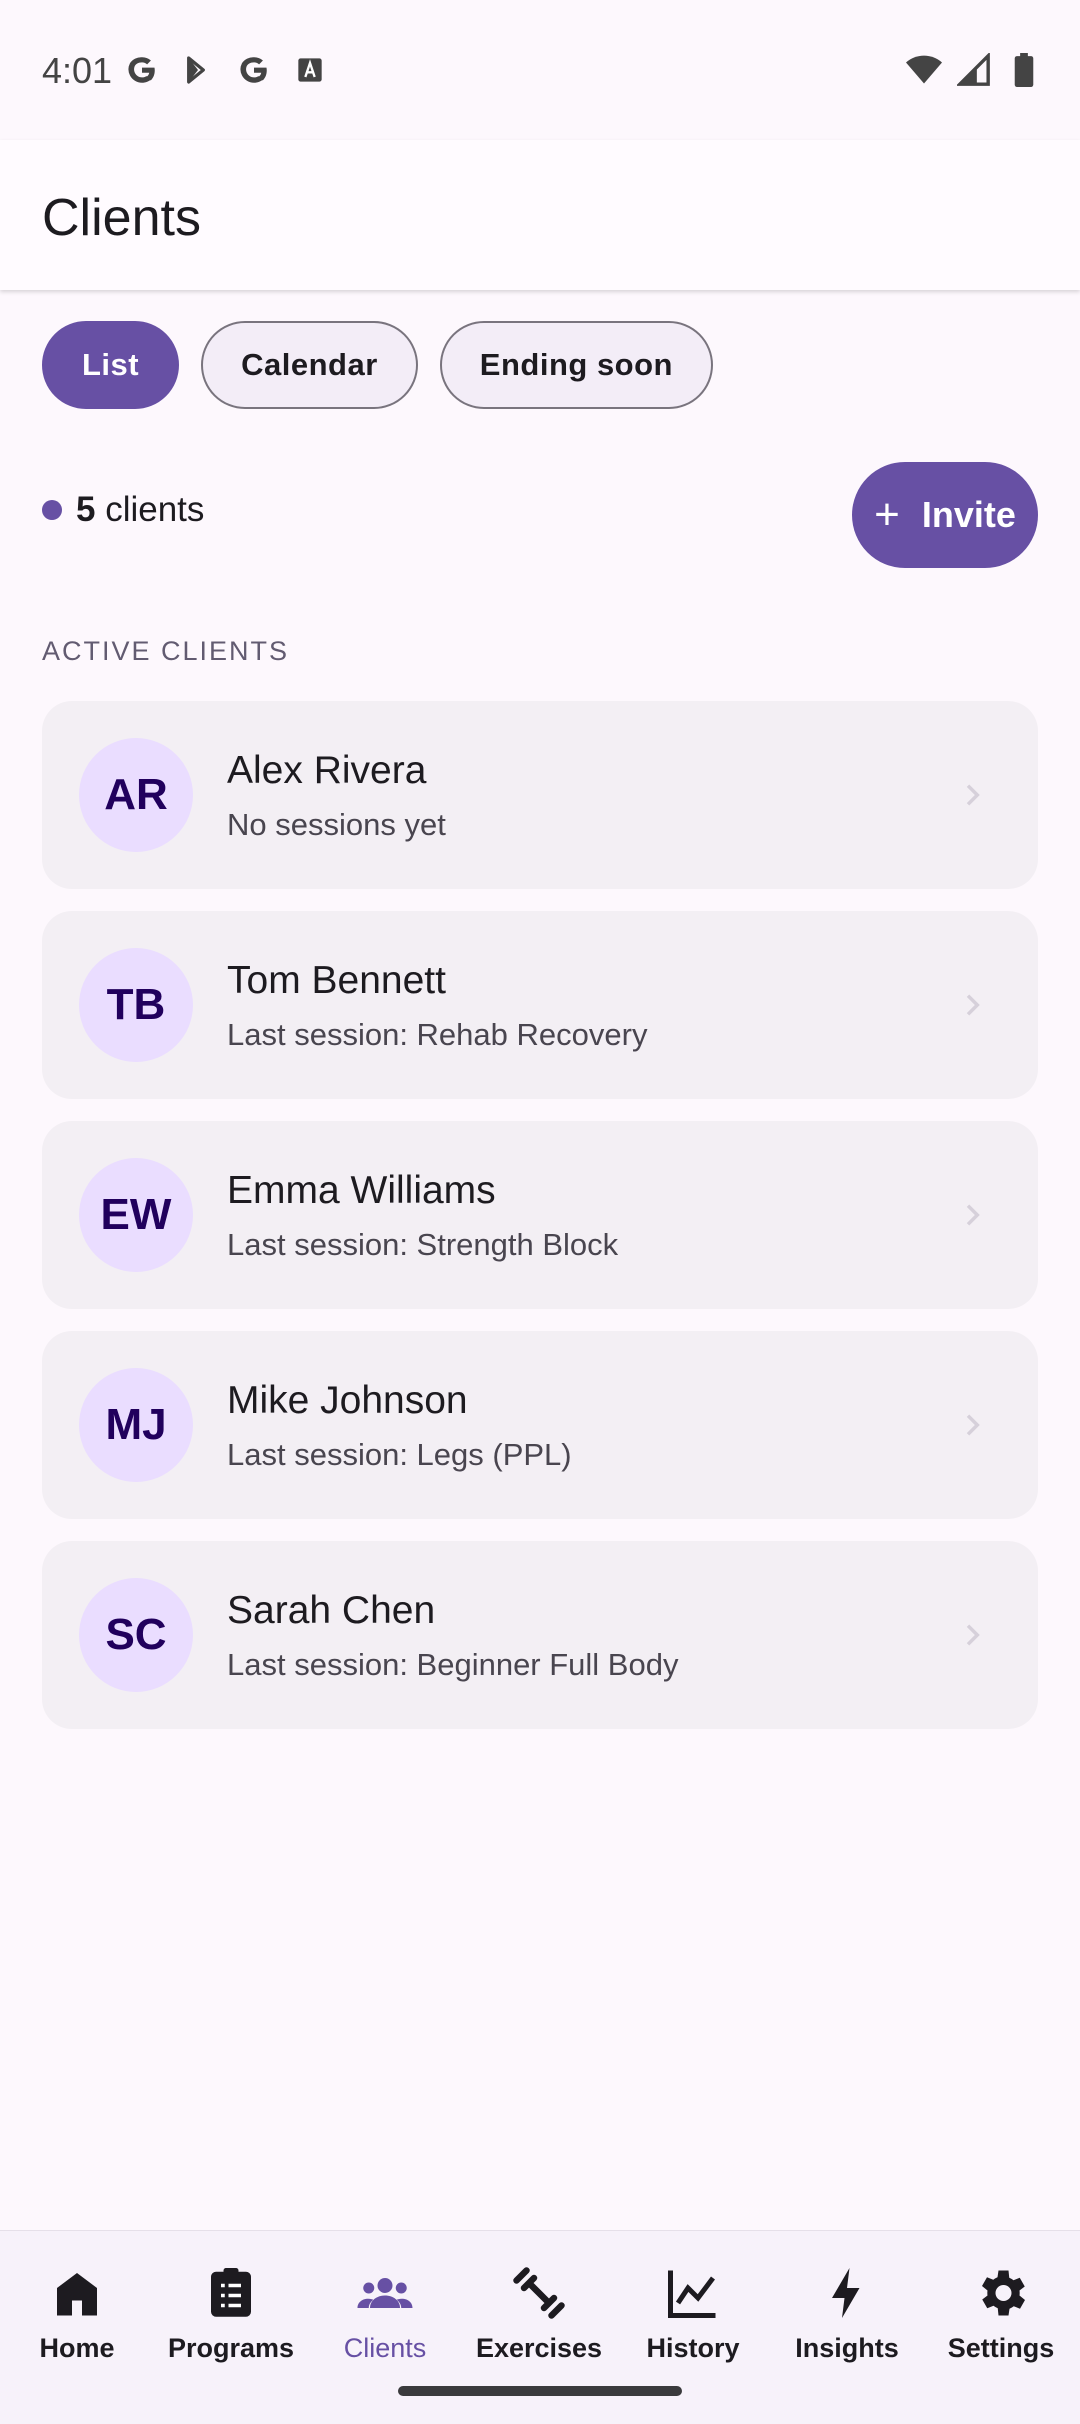  What do you see at coordinates (347, 1400) in the screenshot?
I see `client-name: Mike Johnson` at bounding box center [347, 1400].